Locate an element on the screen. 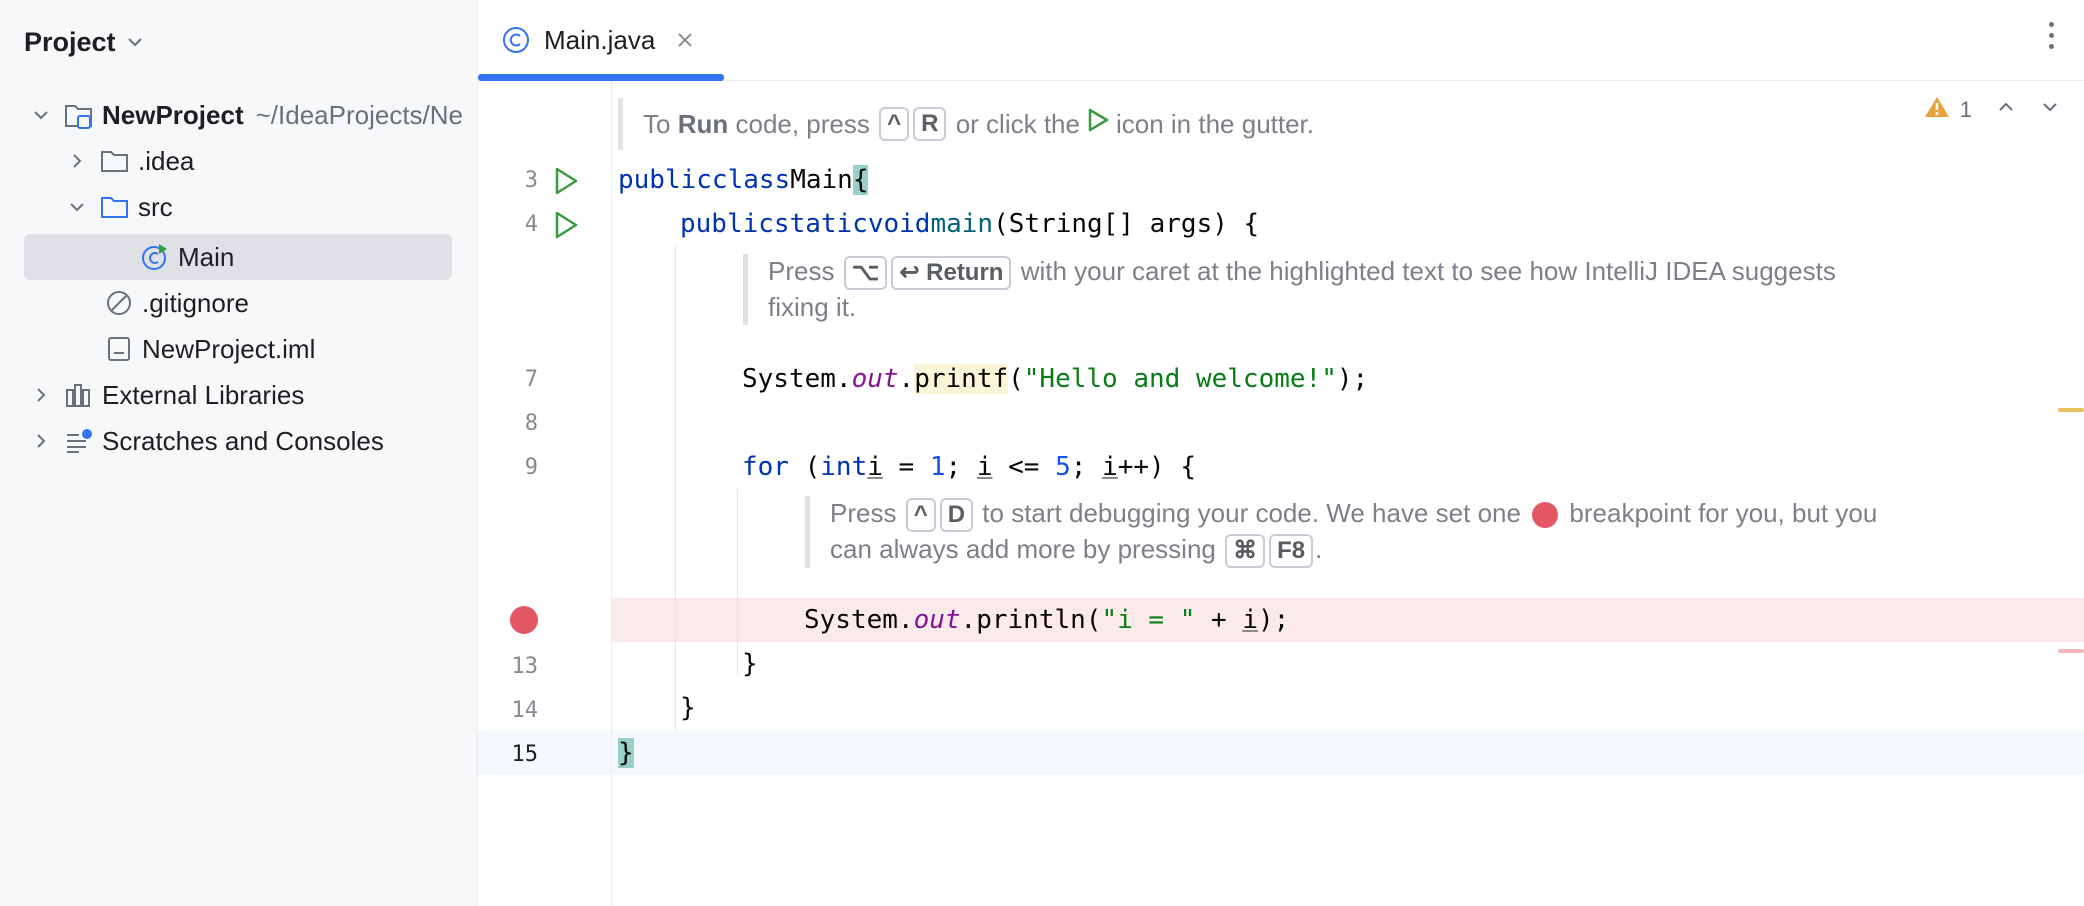 The image size is (2084, 906). tree-item-scratches: Scratches and Consoles is located at coordinates (206, 441).